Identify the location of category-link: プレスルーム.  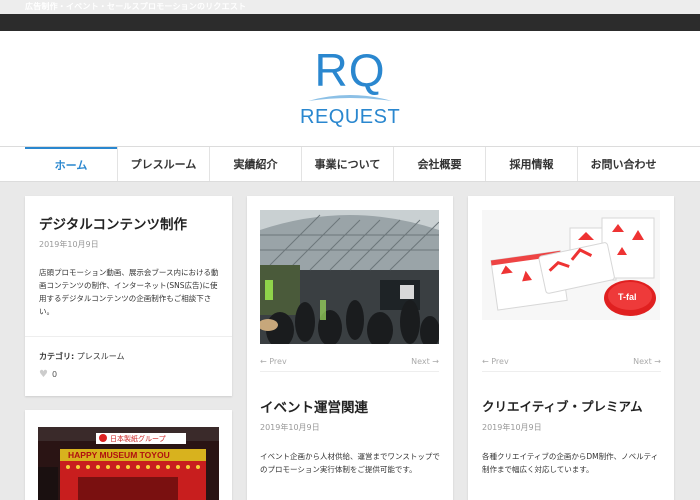
(101, 356).